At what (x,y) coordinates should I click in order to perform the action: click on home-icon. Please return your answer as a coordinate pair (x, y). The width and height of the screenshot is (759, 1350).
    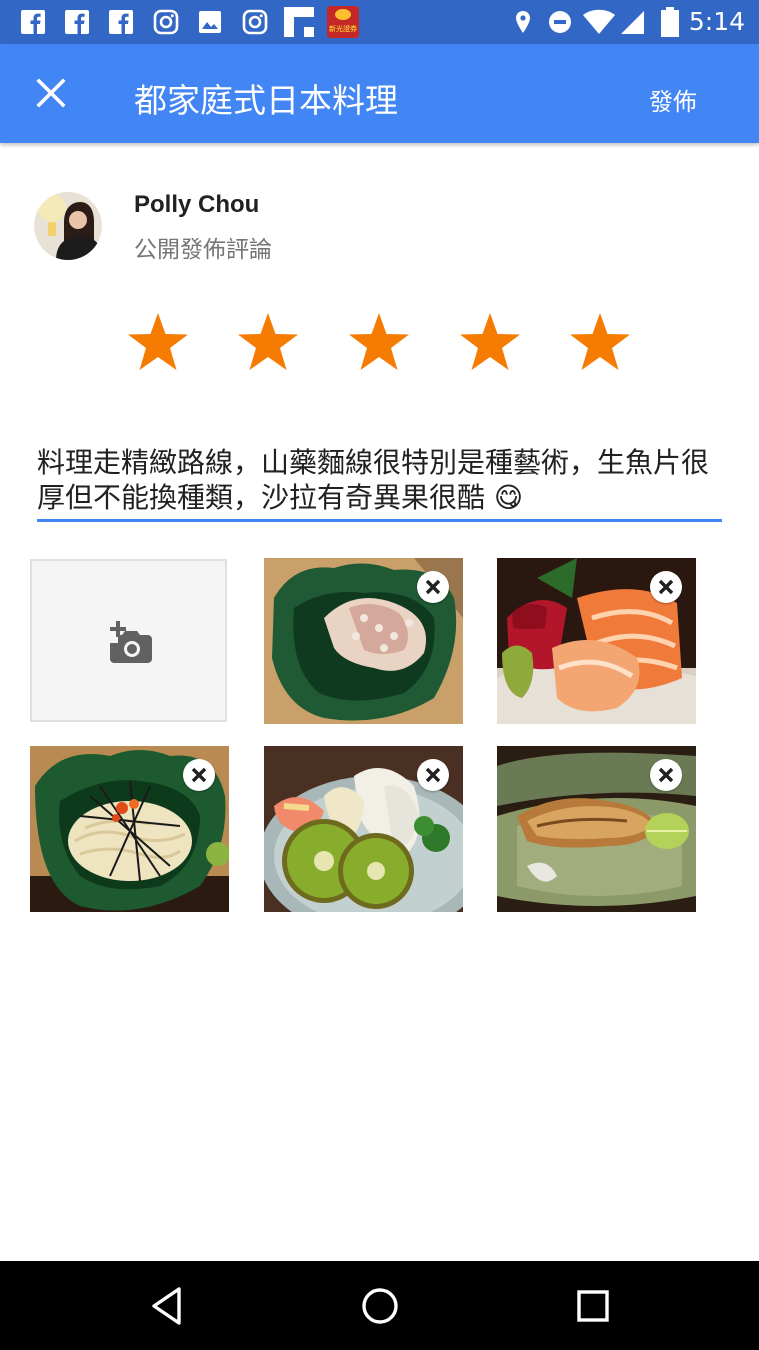
    Looking at the image, I should click on (380, 1306).